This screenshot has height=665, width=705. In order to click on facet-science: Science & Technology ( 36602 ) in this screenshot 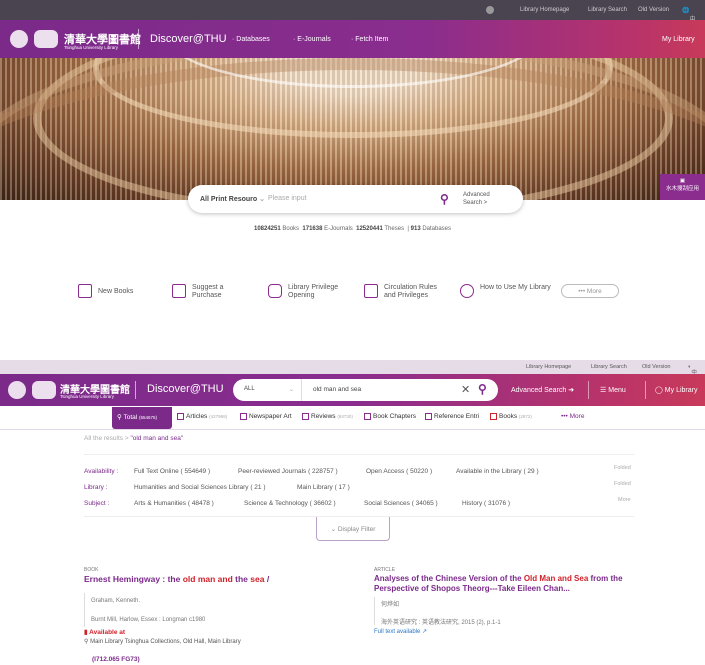, I will do `click(290, 503)`.